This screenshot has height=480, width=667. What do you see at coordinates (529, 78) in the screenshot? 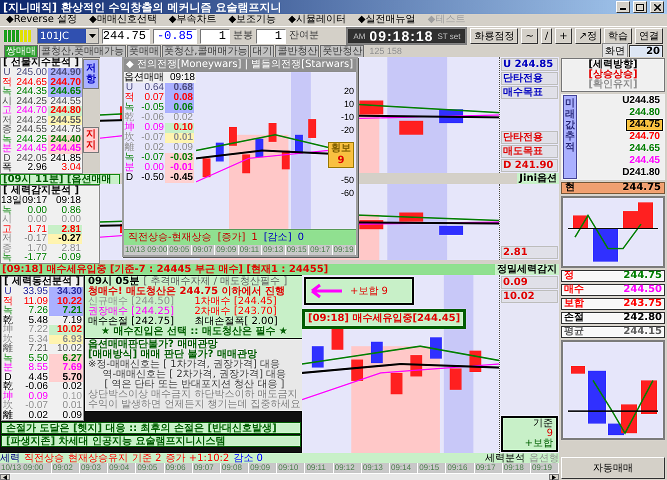
I see `target-label: 단타전용` at bounding box center [529, 78].